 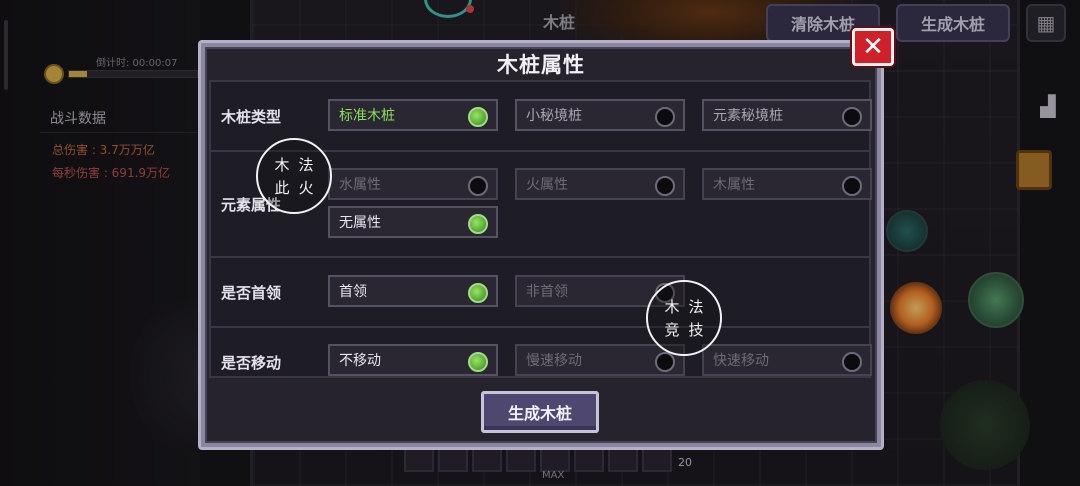 I want to click on option-label: 水属性, so click(x=360, y=185).